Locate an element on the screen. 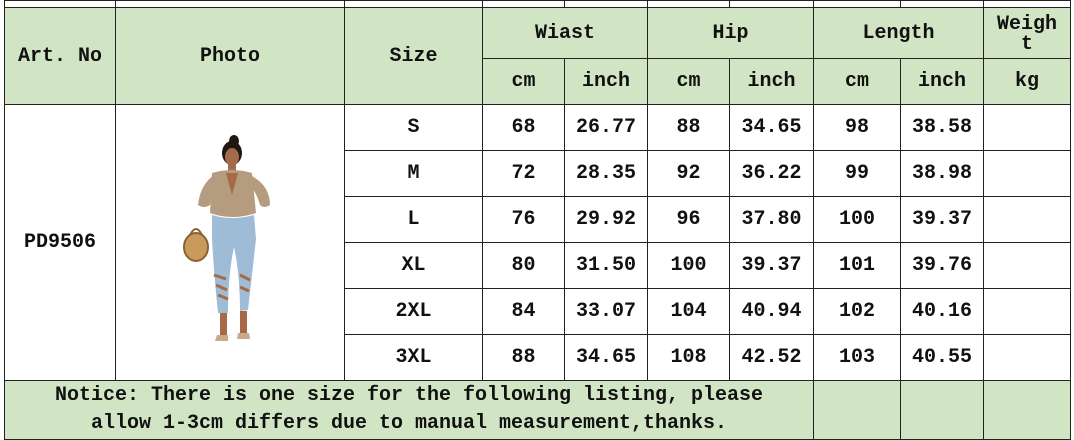  length-cm-cell: 99 is located at coordinates (857, 173).